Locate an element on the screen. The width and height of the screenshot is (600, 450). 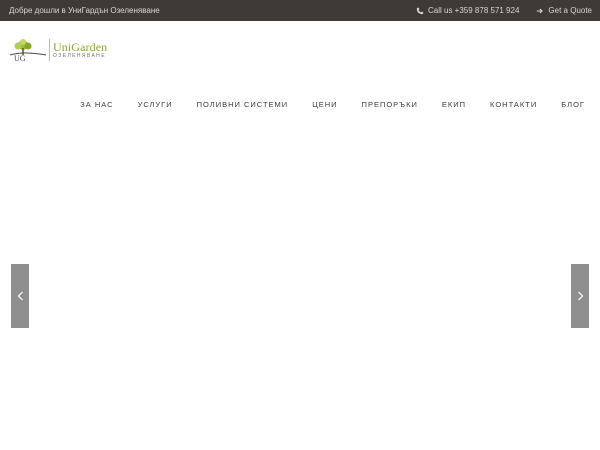
nav-item-services: УСЛУГИ is located at coordinates (155, 104).